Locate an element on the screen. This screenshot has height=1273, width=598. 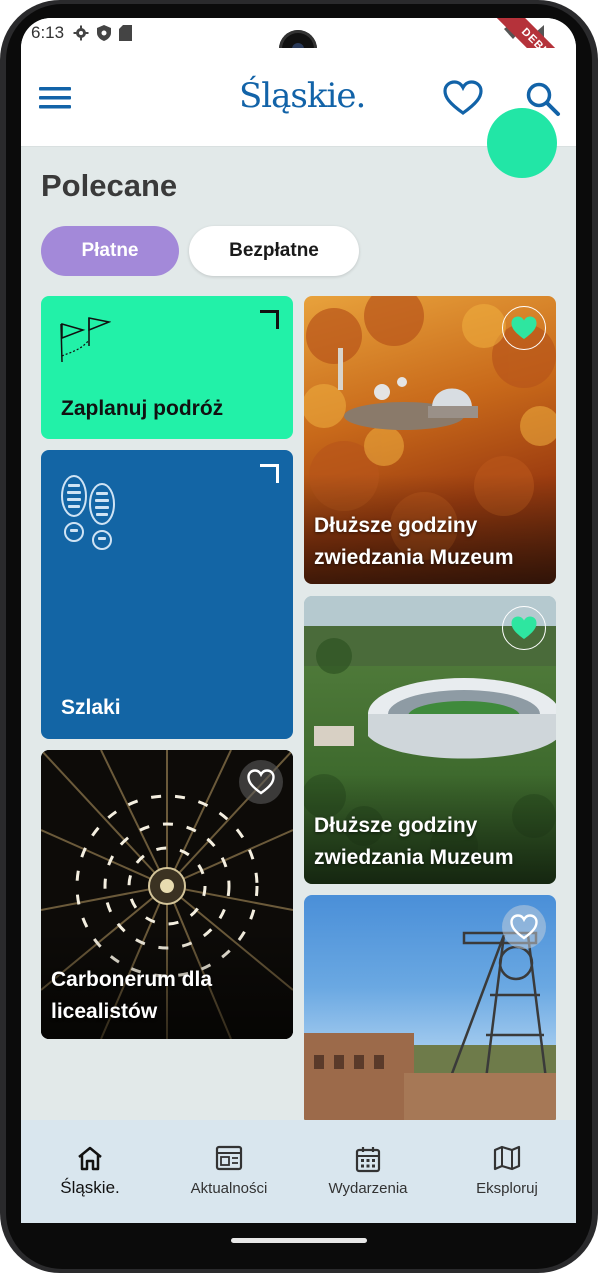
nav-label-events: Wydarzenia is located at coordinates (368, 1188).